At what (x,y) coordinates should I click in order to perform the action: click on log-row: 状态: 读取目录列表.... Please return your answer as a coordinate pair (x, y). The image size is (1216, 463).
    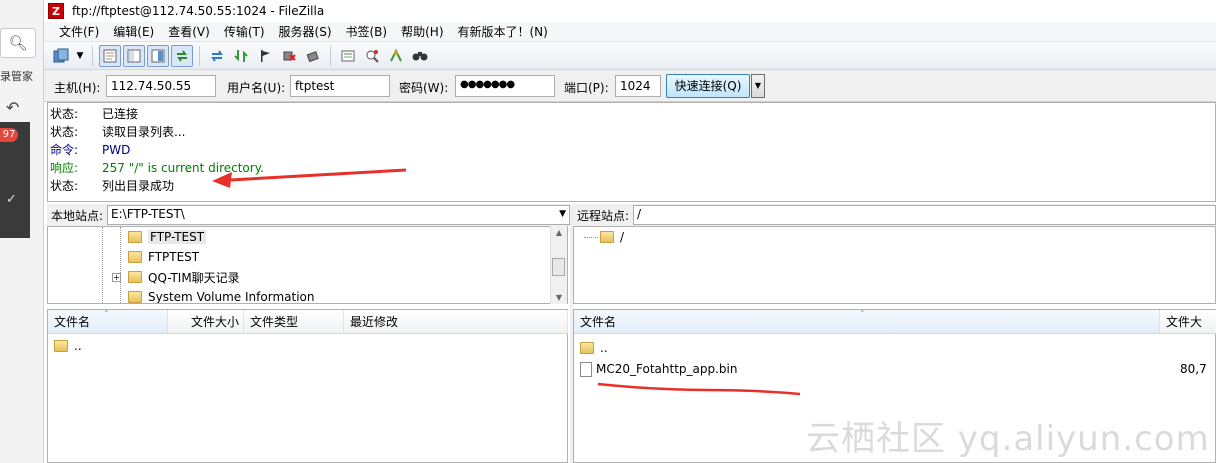
    Looking at the image, I should click on (631, 132).